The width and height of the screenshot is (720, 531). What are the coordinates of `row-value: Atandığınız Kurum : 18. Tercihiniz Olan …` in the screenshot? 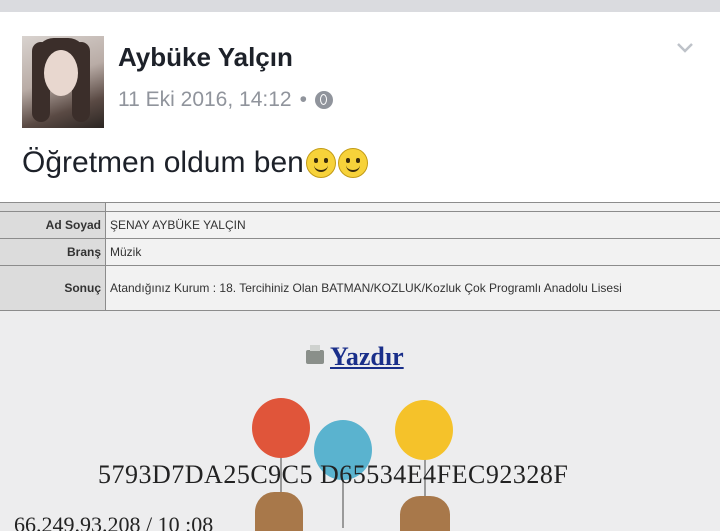 It's located at (412, 288).